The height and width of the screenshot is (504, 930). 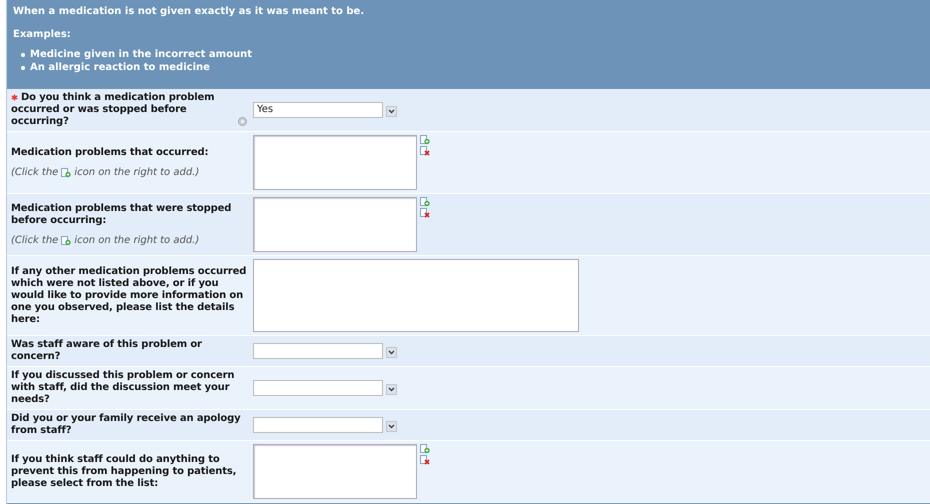 What do you see at coordinates (109, 152) in the screenshot?
I see `question-label: Medication problems that occurred:` at bounding box center [109, 152].